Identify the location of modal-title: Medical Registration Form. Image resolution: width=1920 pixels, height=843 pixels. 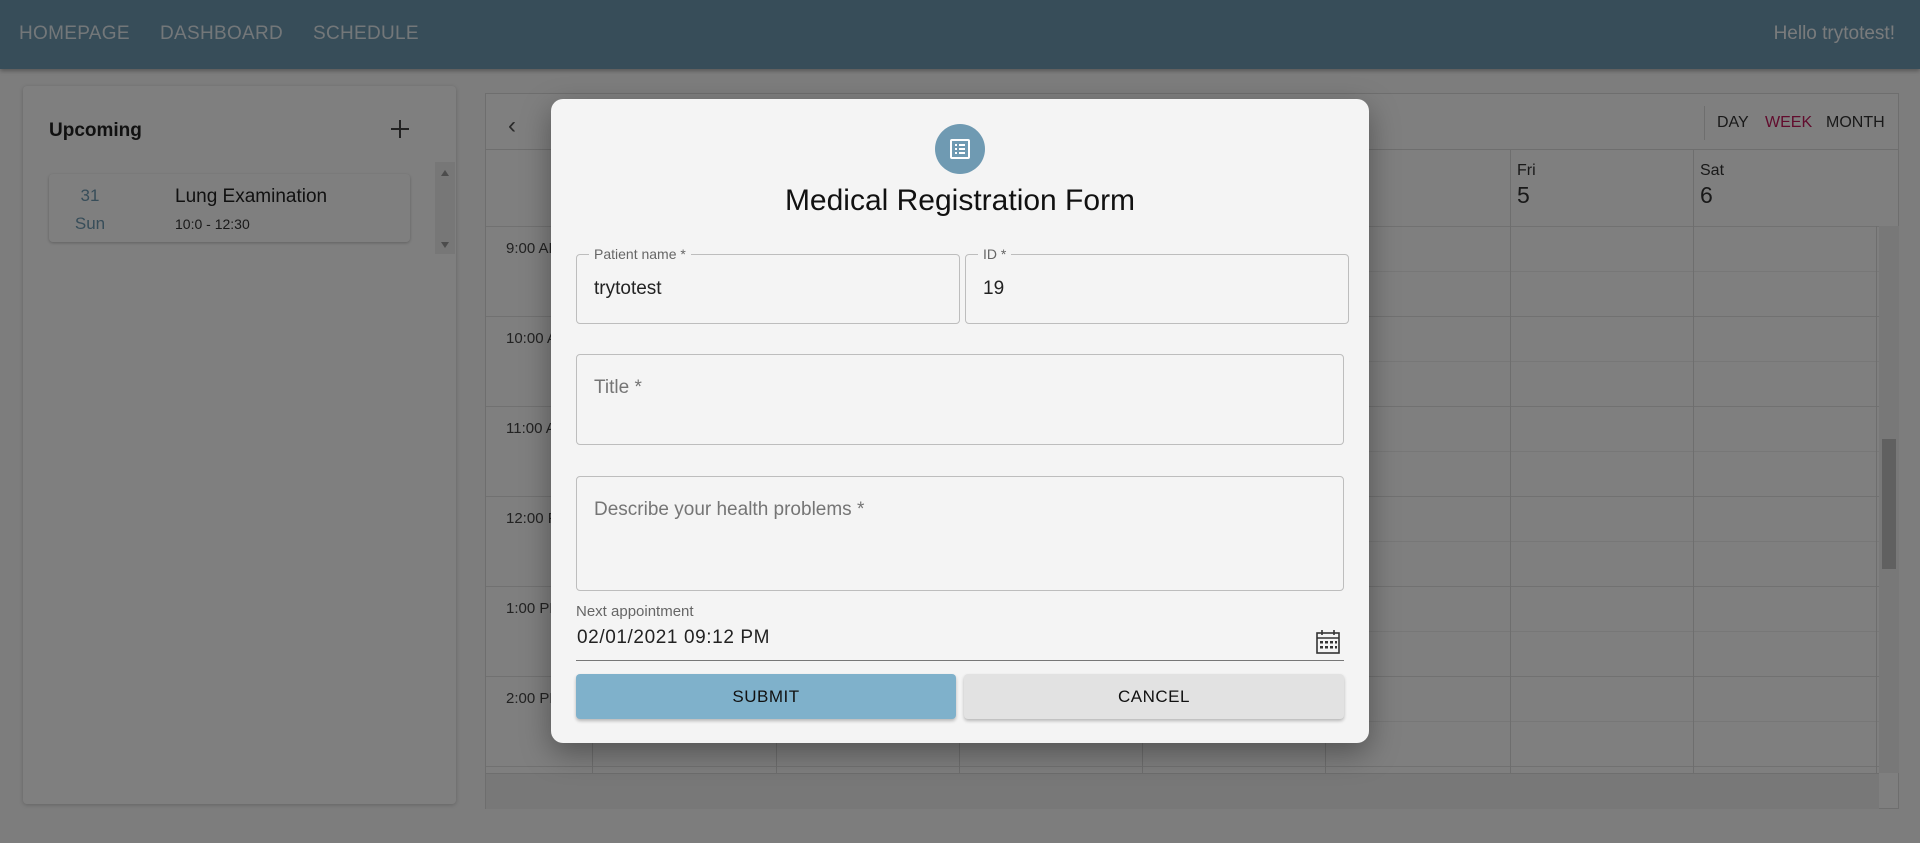
(960, 200).